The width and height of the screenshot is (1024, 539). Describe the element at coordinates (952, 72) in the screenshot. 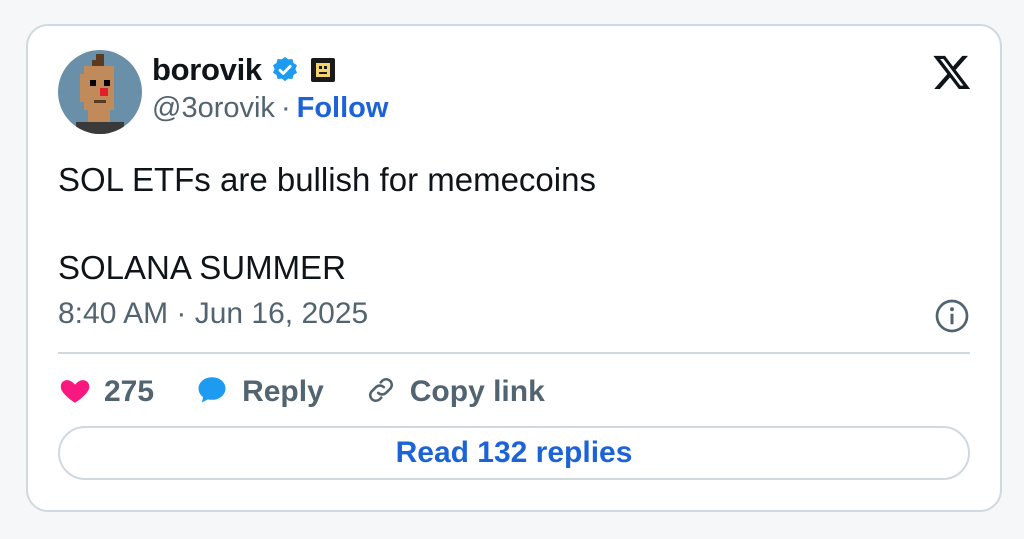

I see `x-logo-icon` at that location.